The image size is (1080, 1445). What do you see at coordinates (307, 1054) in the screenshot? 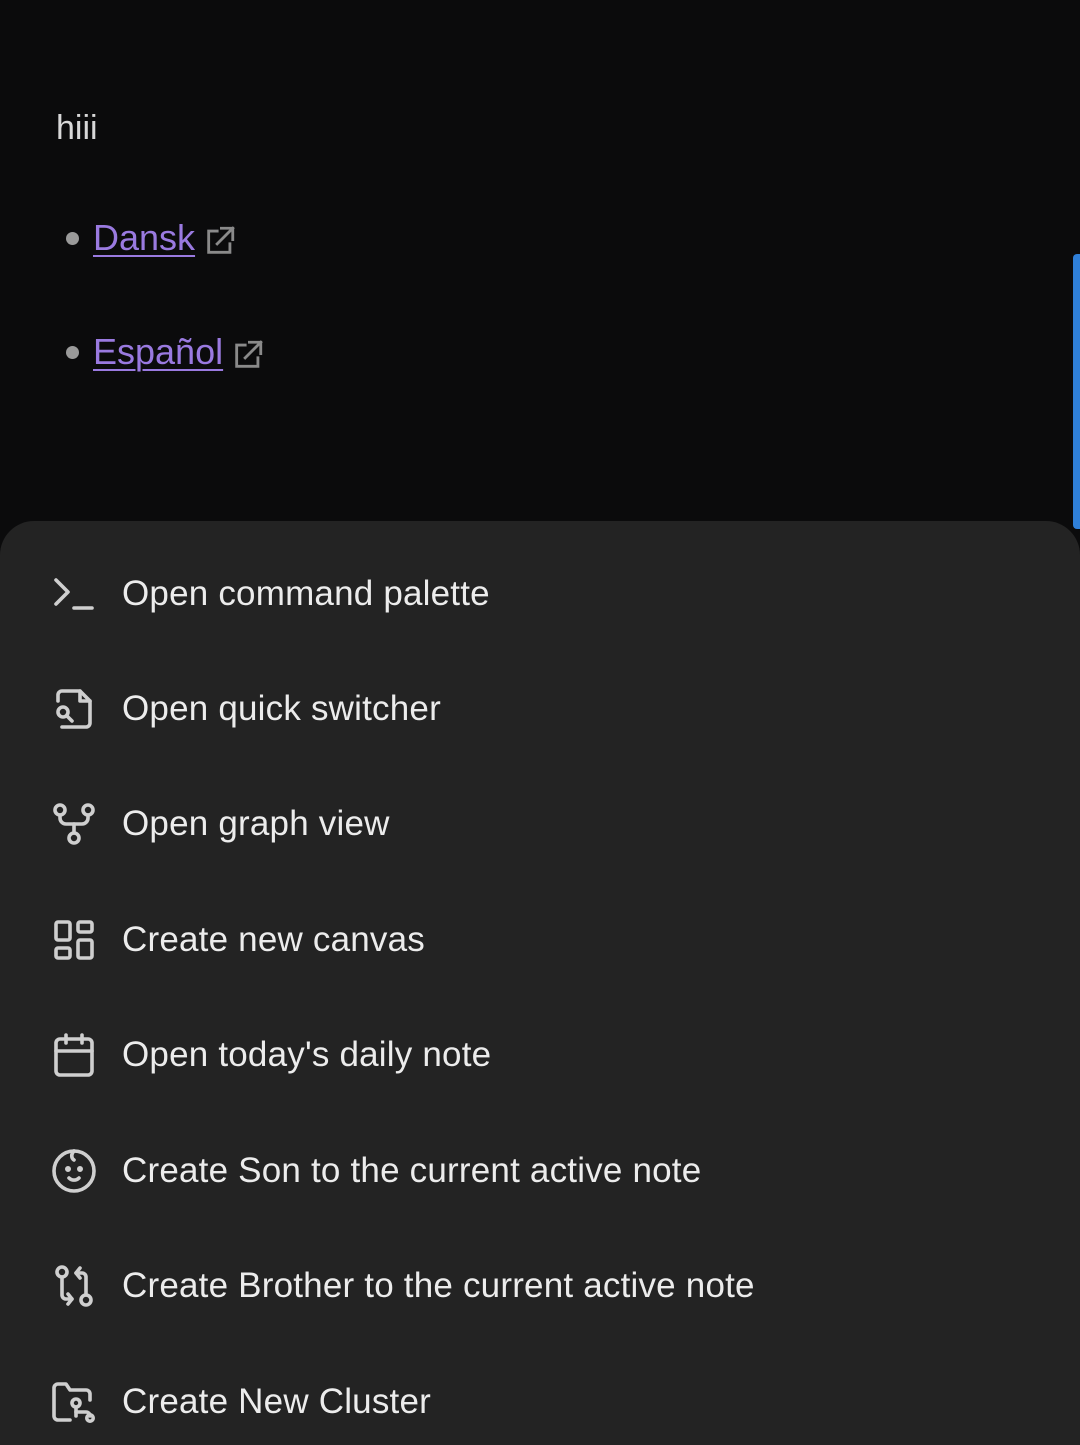
I see `menu-item-label: Open today's daily note` at bounding box center [307, 1054].